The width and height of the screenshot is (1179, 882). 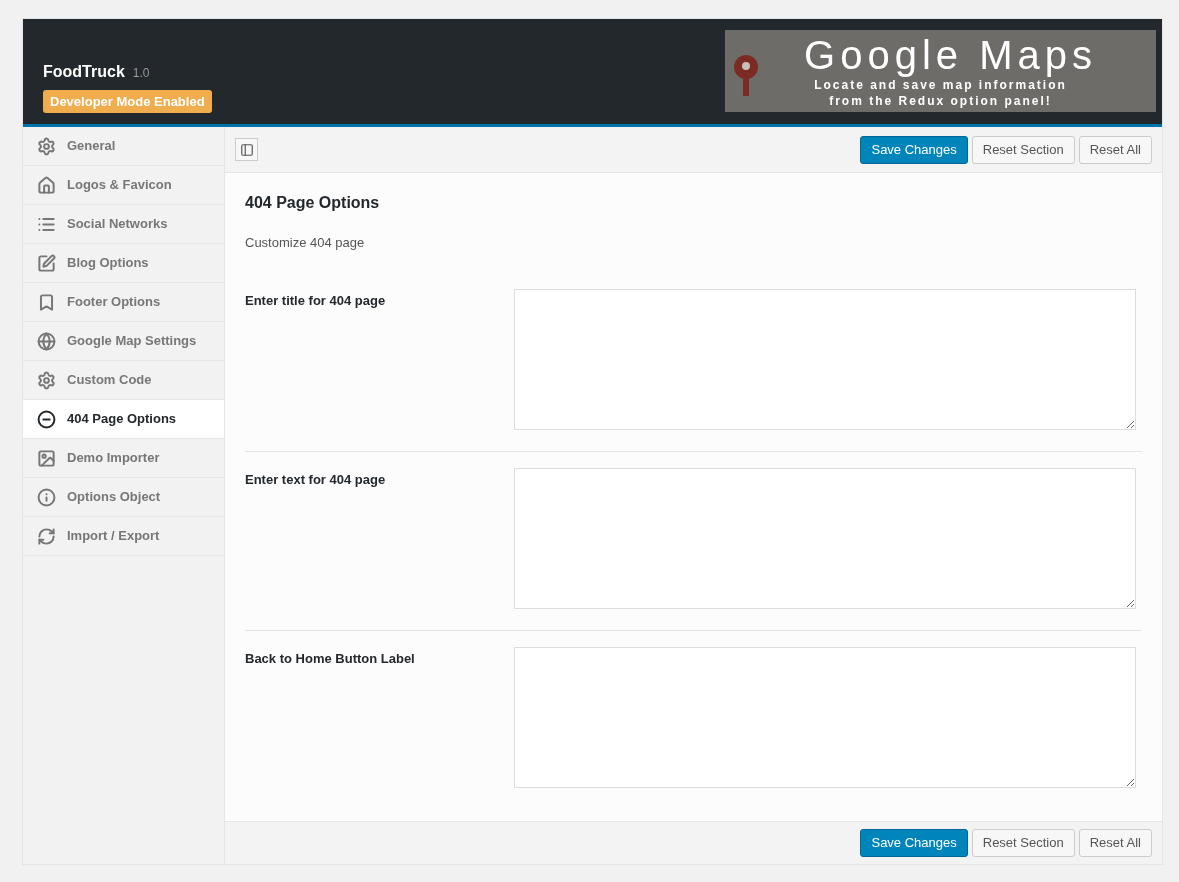 What do you see at coordinates (950, 54) in the screenshot?
I see `banner-heading: Google Maps` at bounding box center [950, 54].